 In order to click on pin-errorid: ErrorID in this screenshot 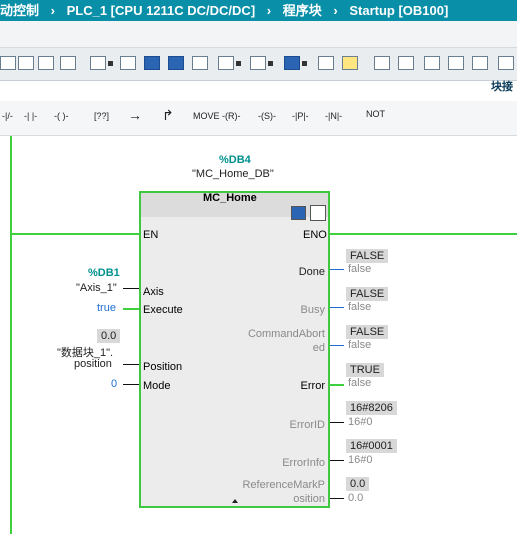, I will do `click(307, 425)`.